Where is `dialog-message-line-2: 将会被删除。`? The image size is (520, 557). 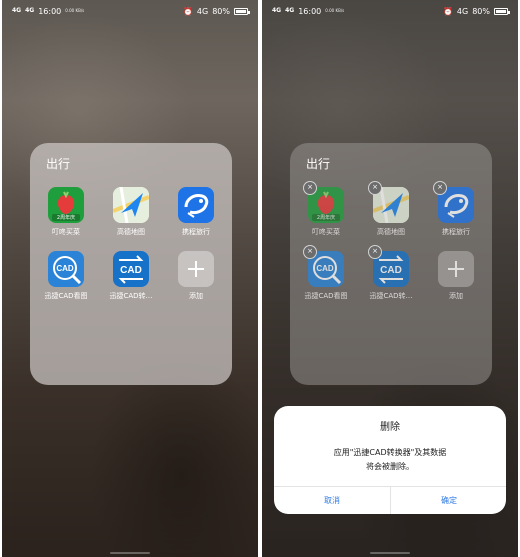 dialog-message-line-2: 将会被删除。 is located at coordinates (390, 466).